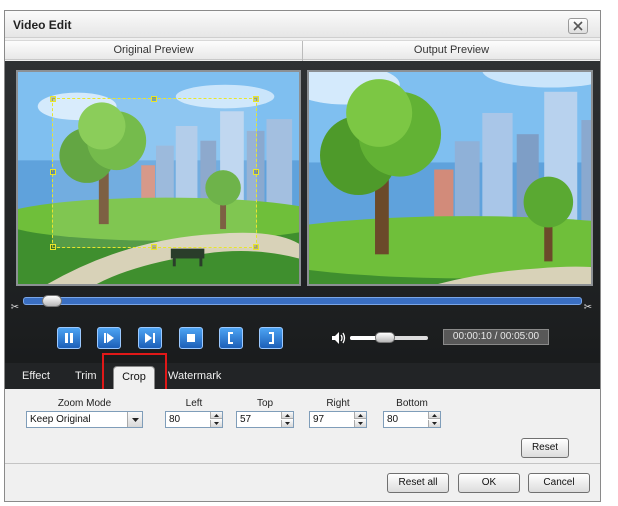 This screenshot has height=506, width=618. I want to click on reset-button: Reset, so click(545, 448).